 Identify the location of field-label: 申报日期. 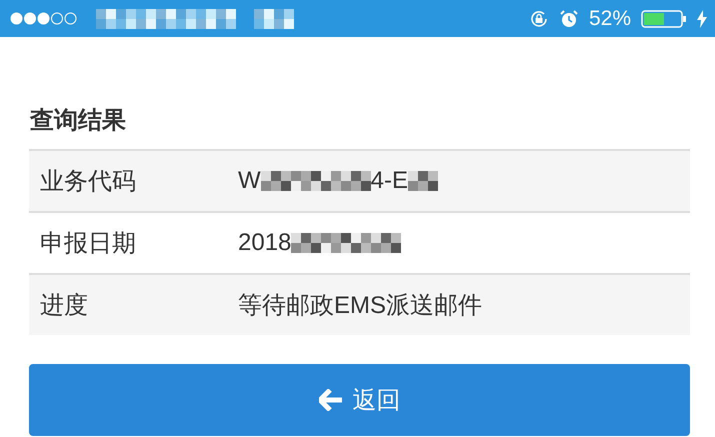
(88, 243).